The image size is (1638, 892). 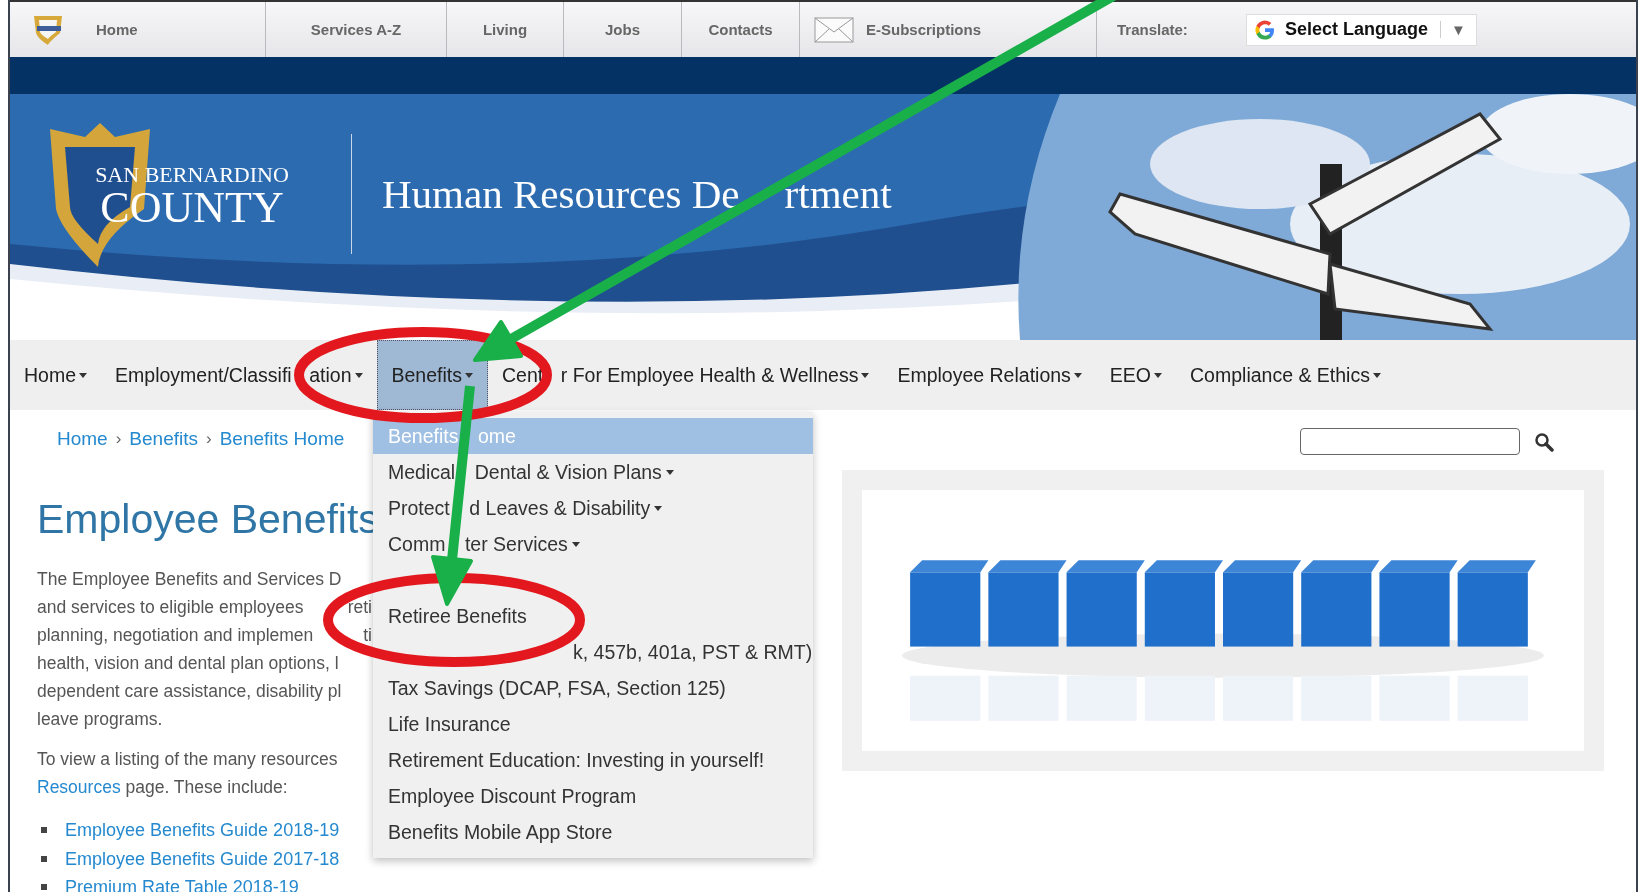 I want to click on paragraph-text: planning, negotiation and implemen, so click(x=175, y=635).